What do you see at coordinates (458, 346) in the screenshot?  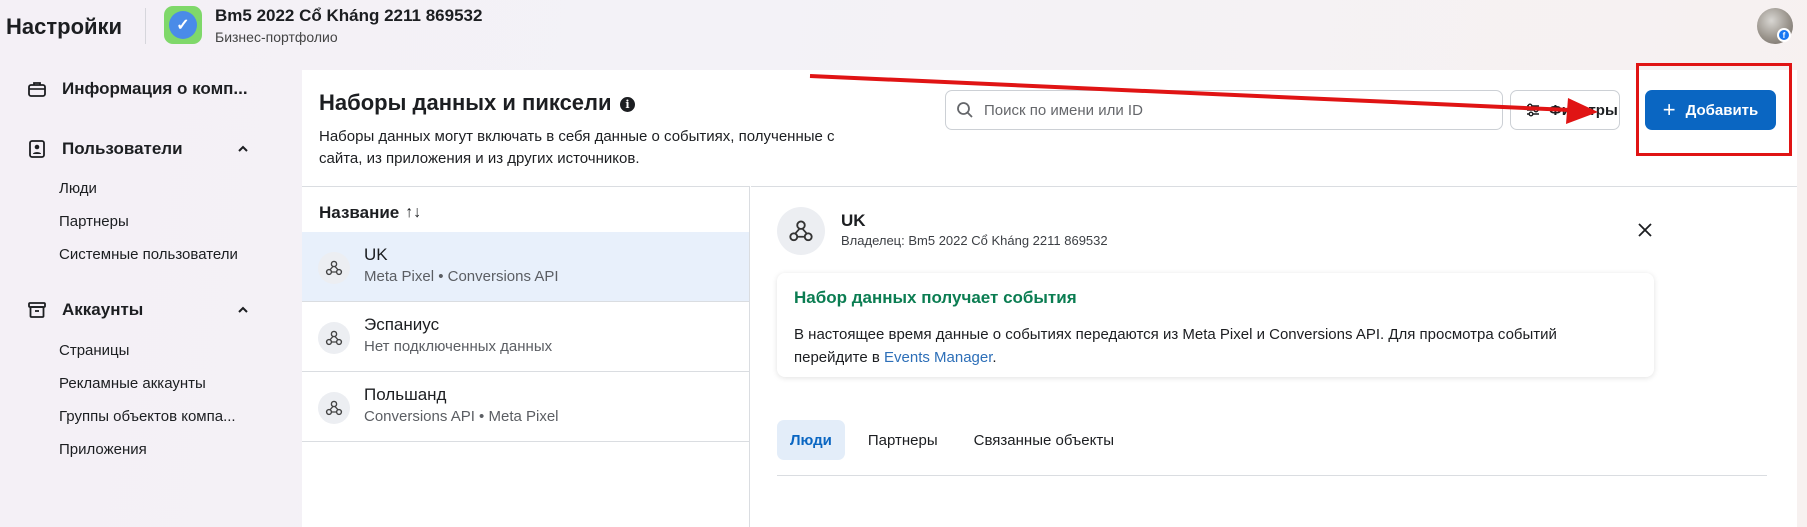 I see `list-item-subtitle: Нет подключенных данных` at bounding box center [458, 346].